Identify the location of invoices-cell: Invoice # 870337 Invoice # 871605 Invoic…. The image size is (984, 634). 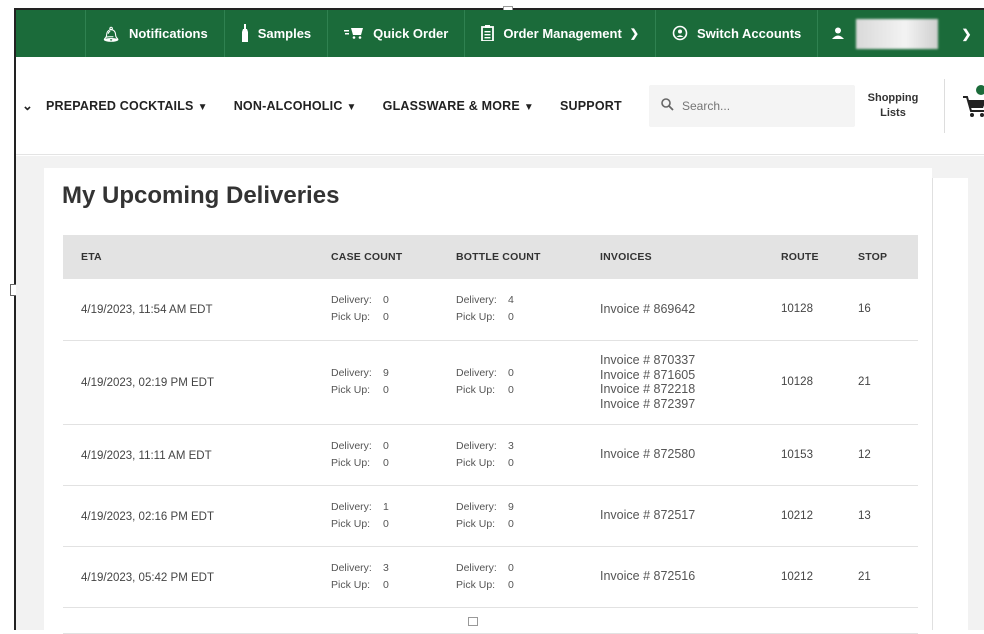
(690, 382).